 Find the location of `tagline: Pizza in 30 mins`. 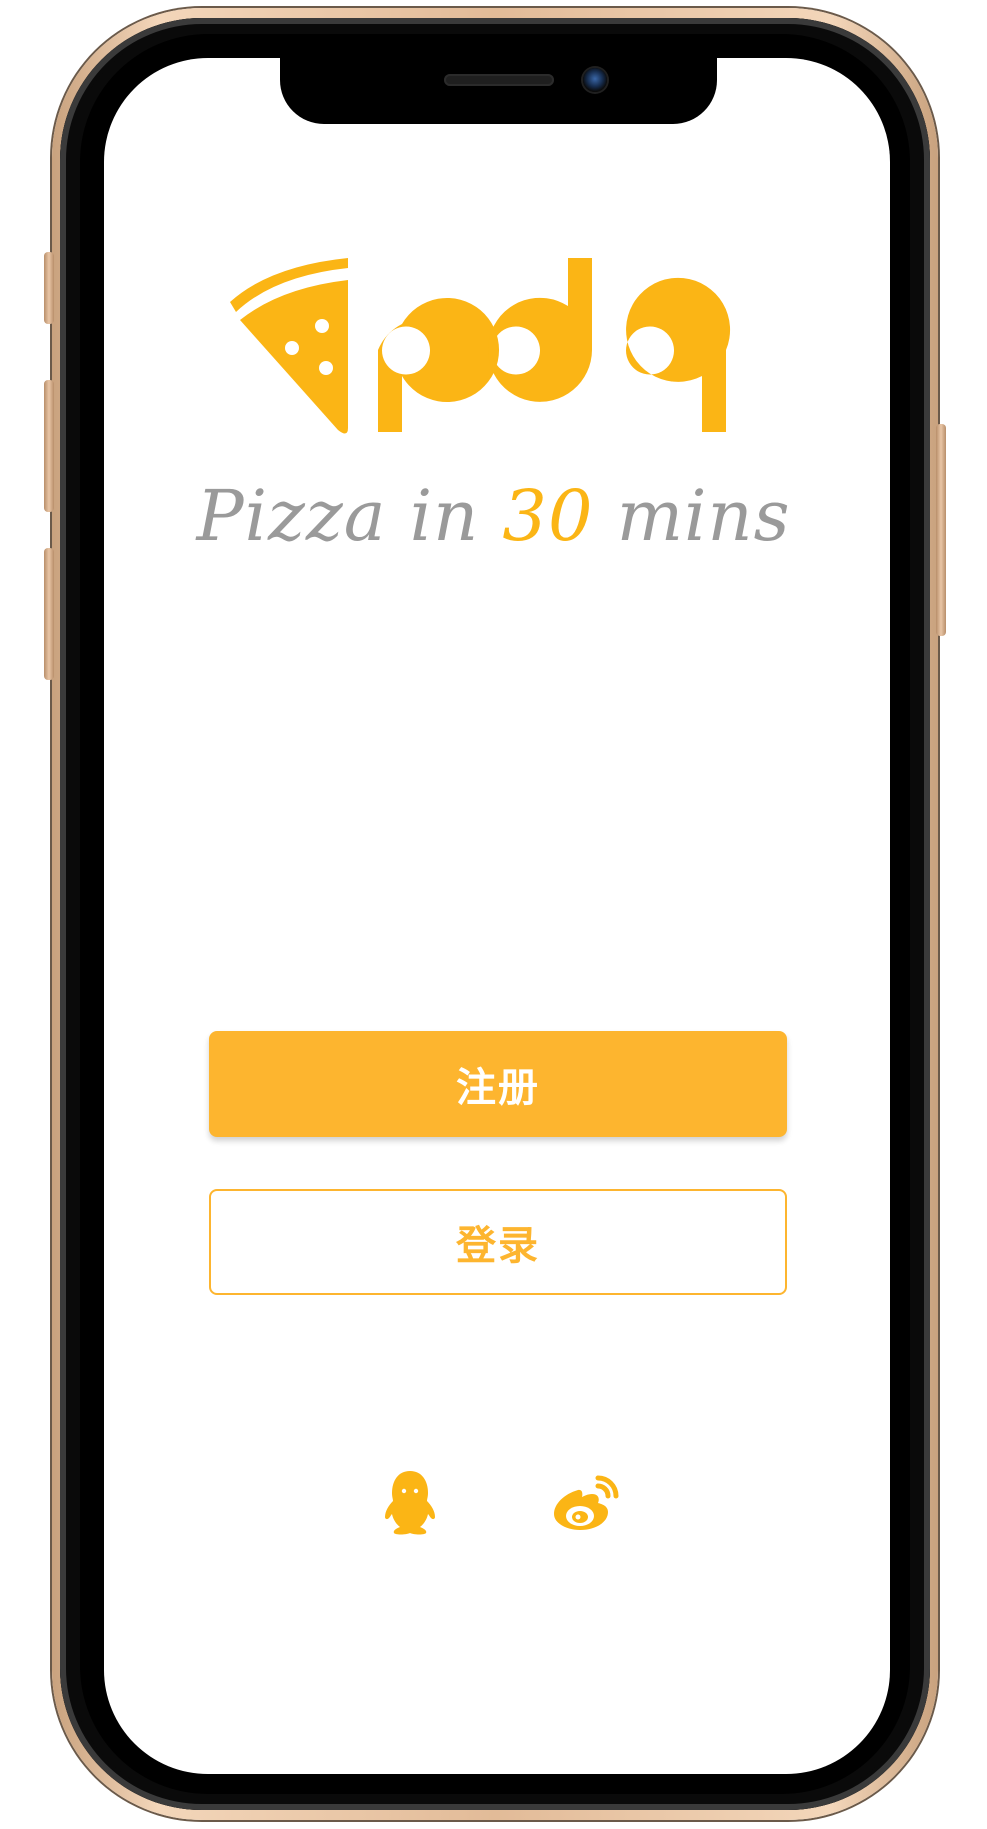

tagline: Pizza in 30 mins is located at coordinates (493, 516).